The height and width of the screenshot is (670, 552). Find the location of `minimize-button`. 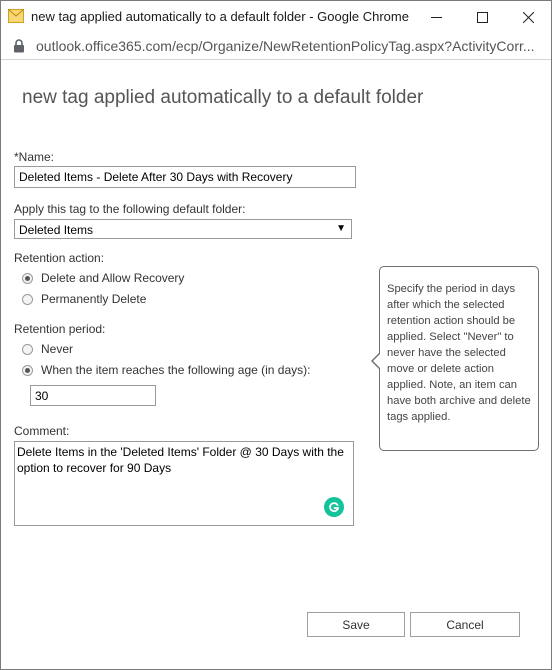

minimize-button is located at coordinates (436, 17).